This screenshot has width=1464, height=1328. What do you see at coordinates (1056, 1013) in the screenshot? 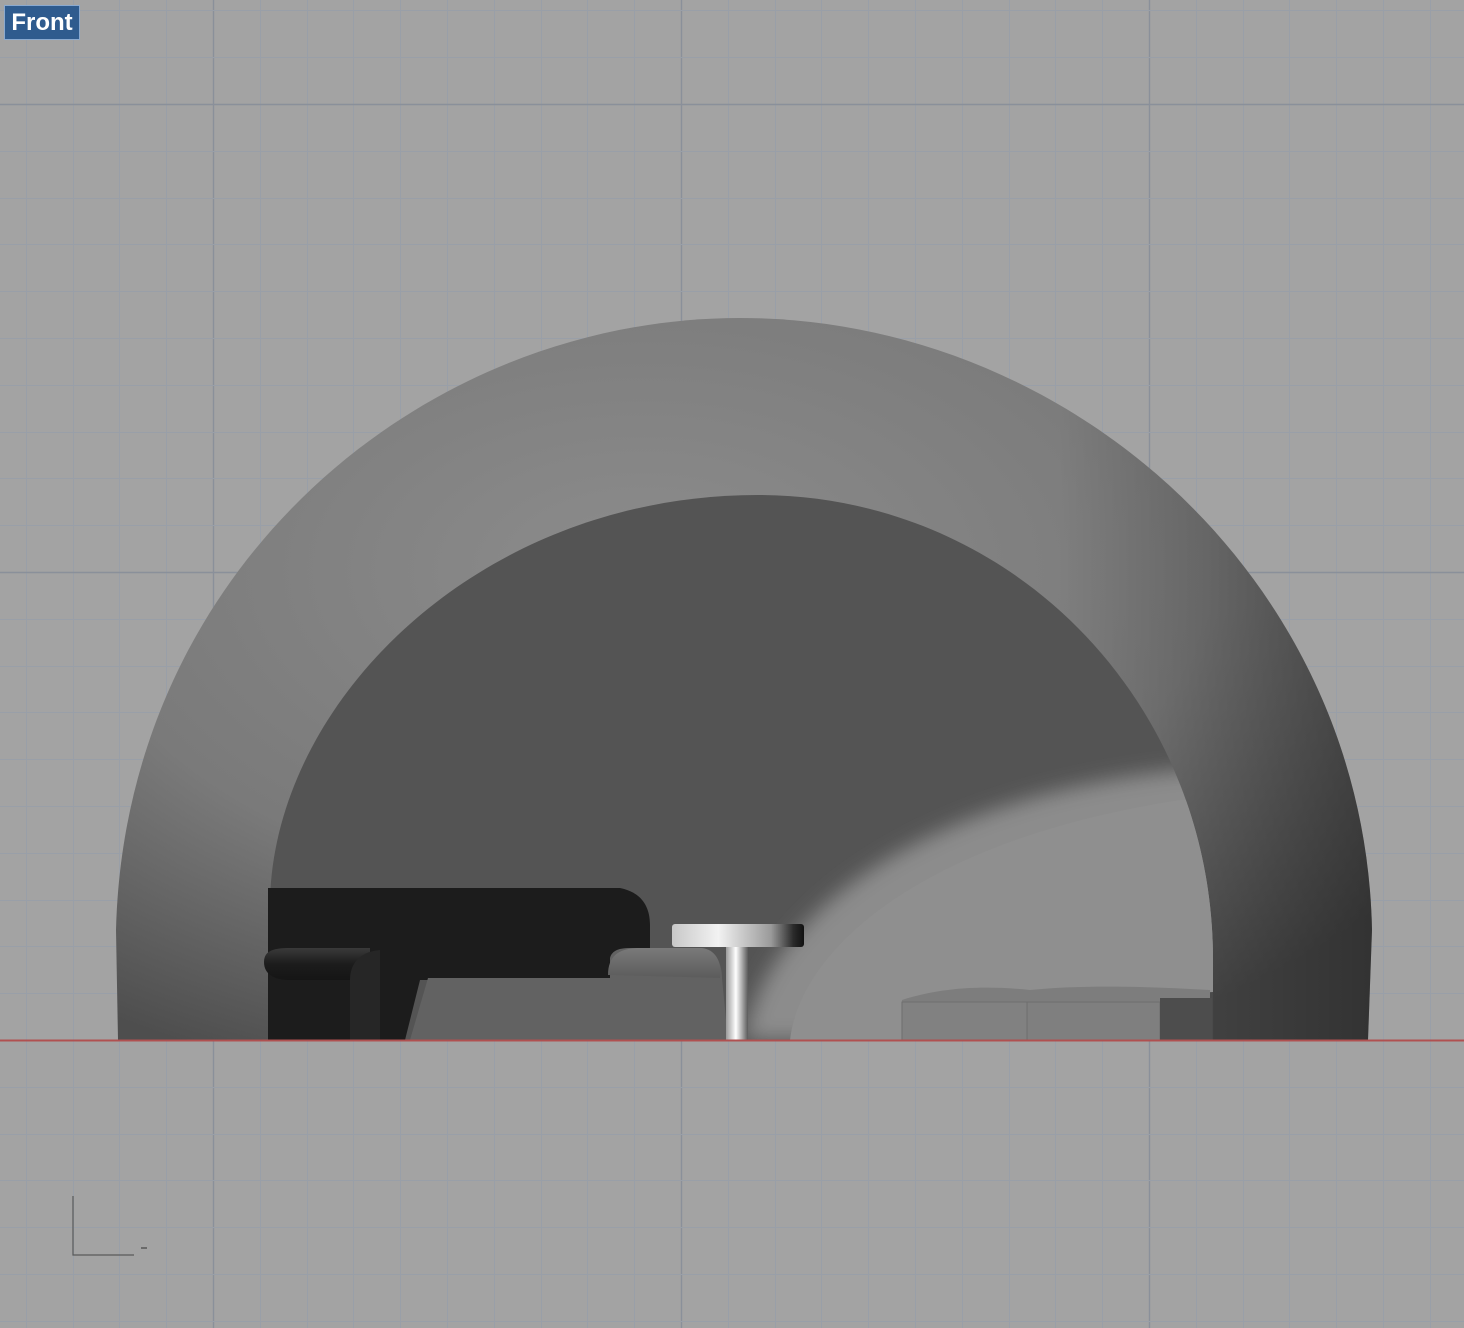
I see `floor-blocks` at bounding box center [1056, 1013].